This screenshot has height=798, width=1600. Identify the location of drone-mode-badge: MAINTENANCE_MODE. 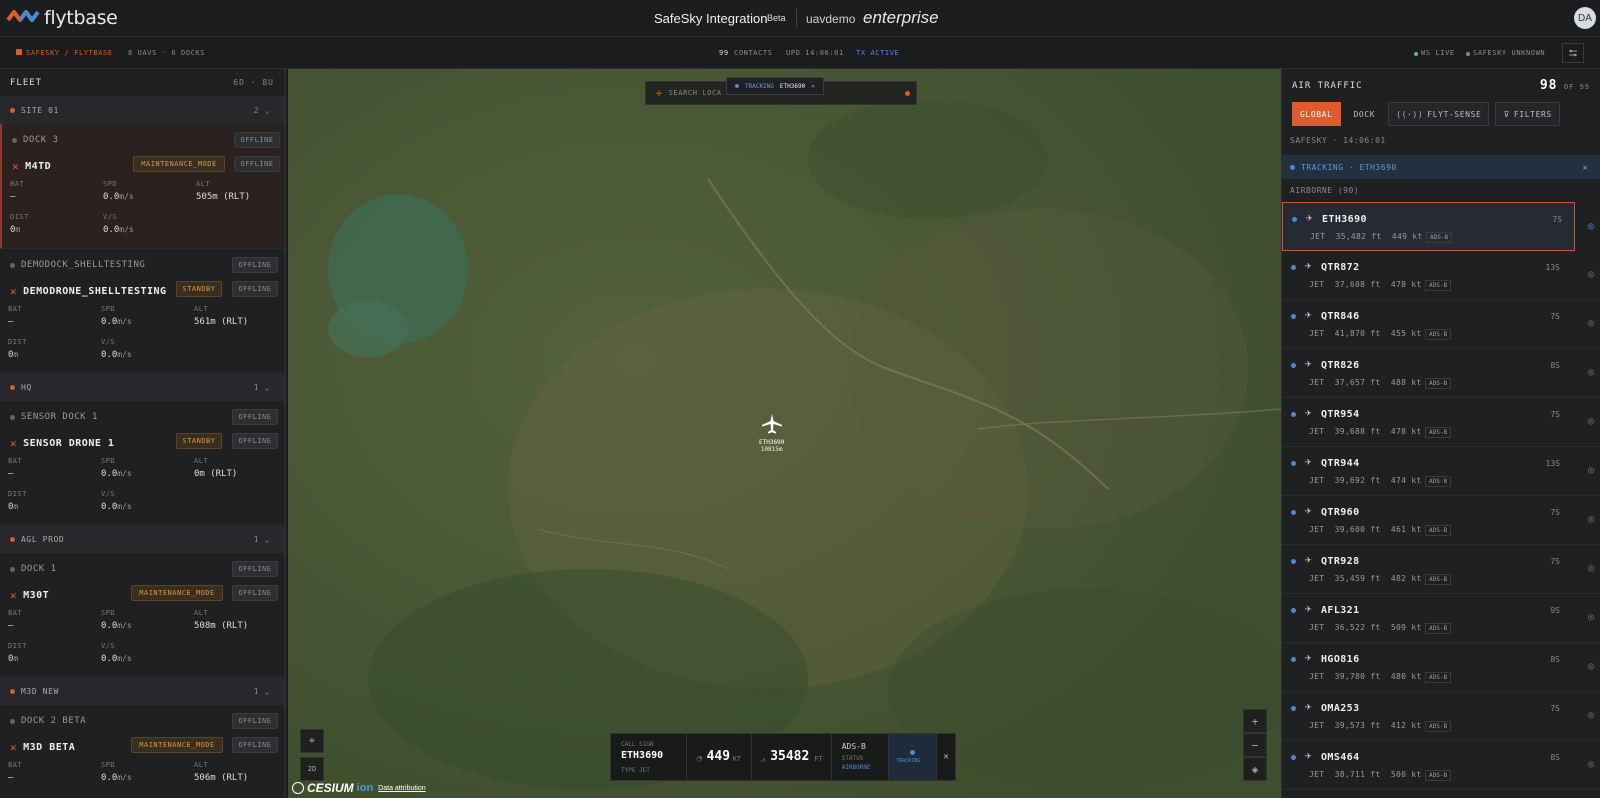
(177, 745).